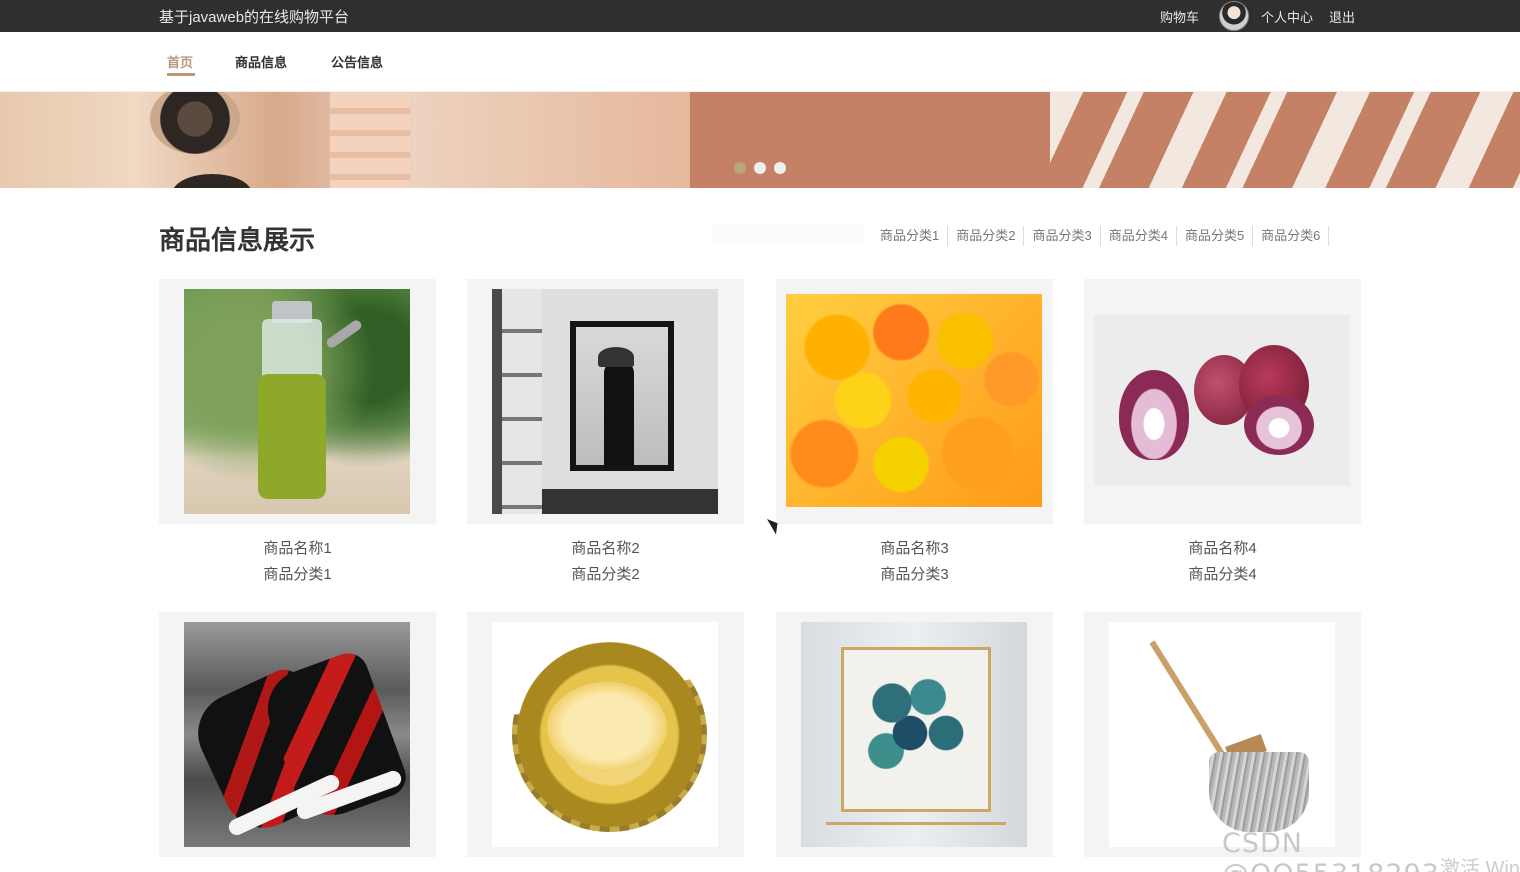 The width and height of the screenshot is (1520, 872). I want to click on product-image-wall-art, so click(605, 401).